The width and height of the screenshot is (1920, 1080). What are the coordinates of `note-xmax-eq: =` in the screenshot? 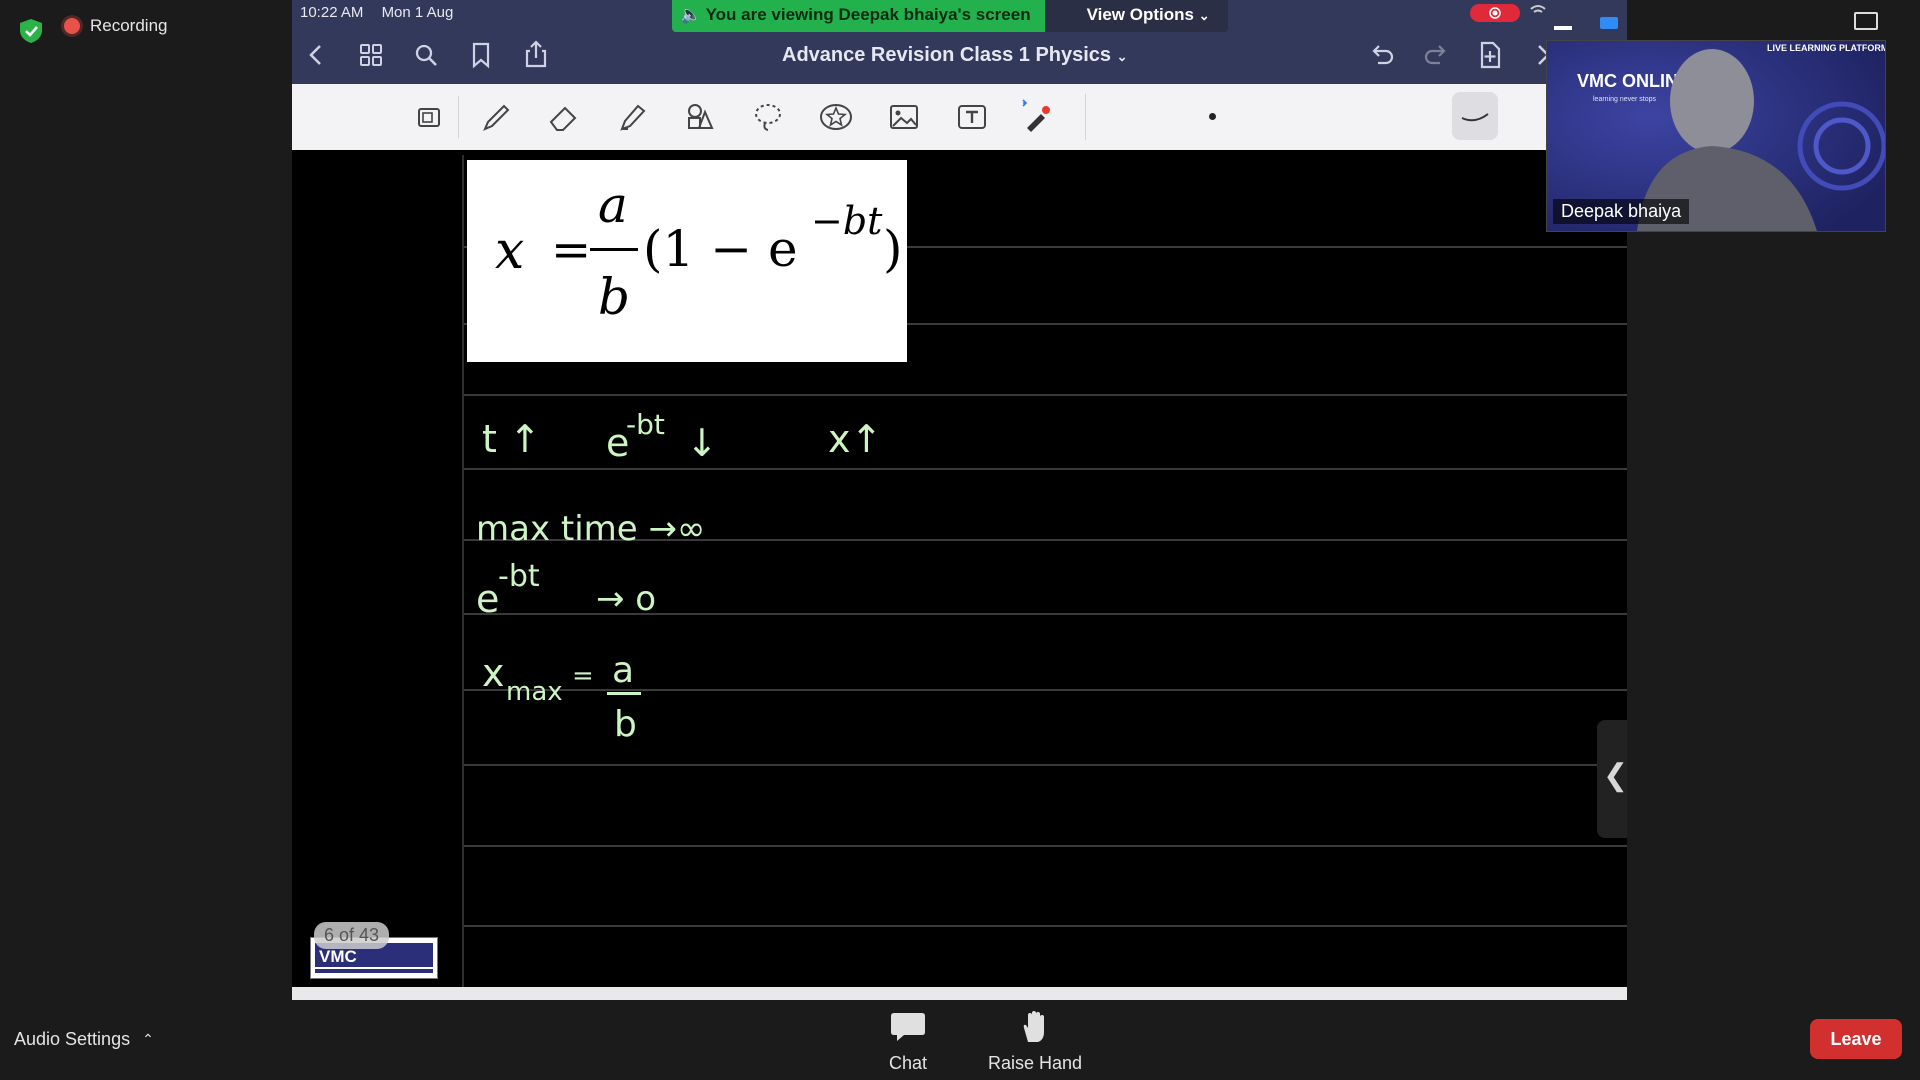 It's located at (583, 676).